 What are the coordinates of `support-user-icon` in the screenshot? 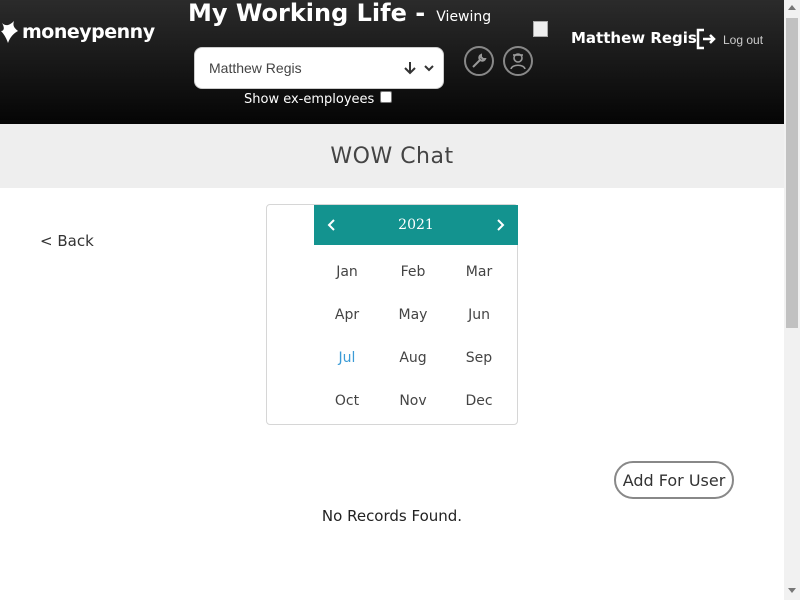 It's located at (518, 61).